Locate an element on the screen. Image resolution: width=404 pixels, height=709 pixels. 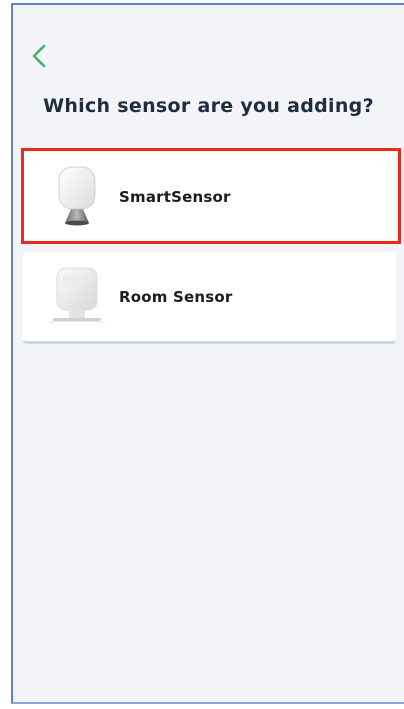
option-smartsensor: SmartSensor is located at coordinates (209, 197).